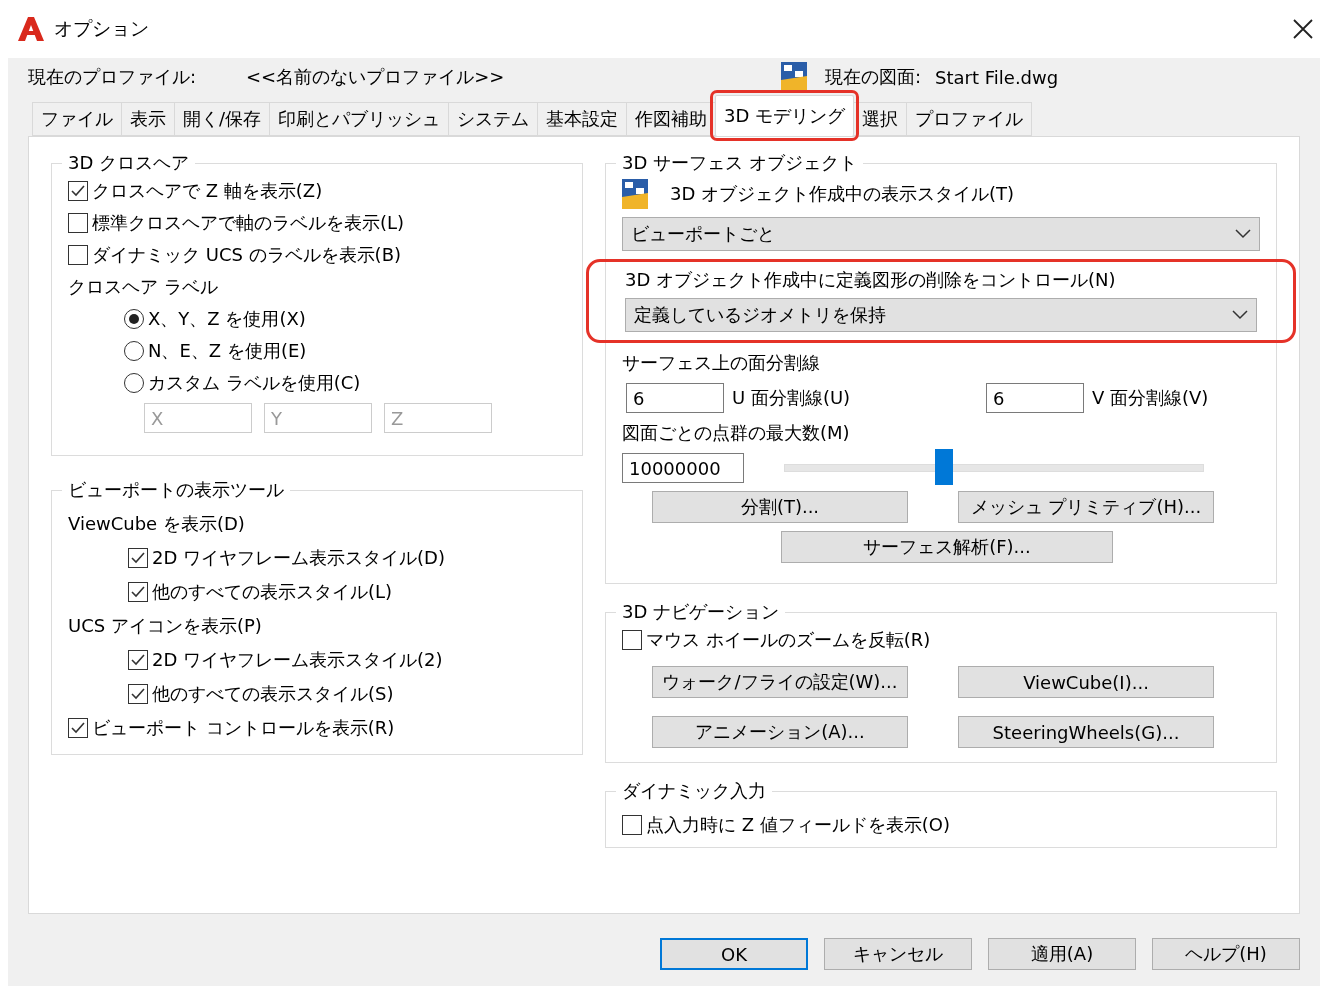 This screenshot has height=990, width=1336. Describe the element at coordinates (798, 825) in the screenshot. I see `checkbox-label: 点入力時に Z 値フィールドを表示(O)` at that location.